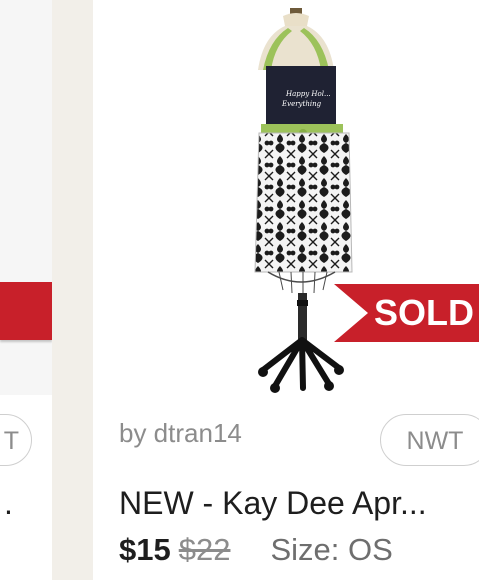 This screenshot has width=479, height=580. Describe the element at coordinates (301, 104) in the screenshot. I see `svg-text: Everything` at that location.